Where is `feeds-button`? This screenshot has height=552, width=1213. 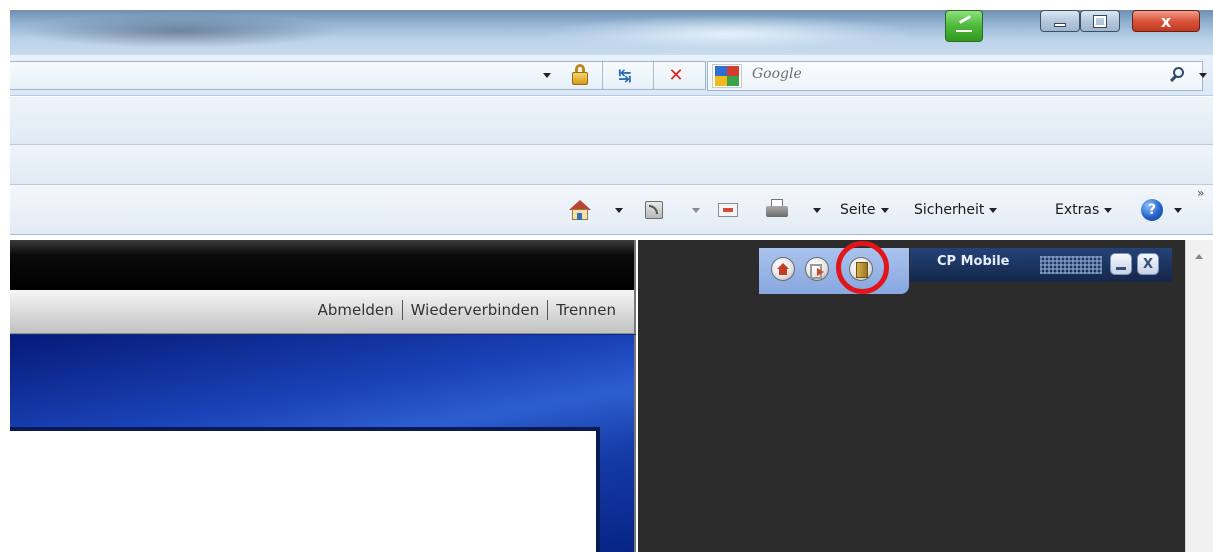
feeds-button is located at coordinates (673, 210).